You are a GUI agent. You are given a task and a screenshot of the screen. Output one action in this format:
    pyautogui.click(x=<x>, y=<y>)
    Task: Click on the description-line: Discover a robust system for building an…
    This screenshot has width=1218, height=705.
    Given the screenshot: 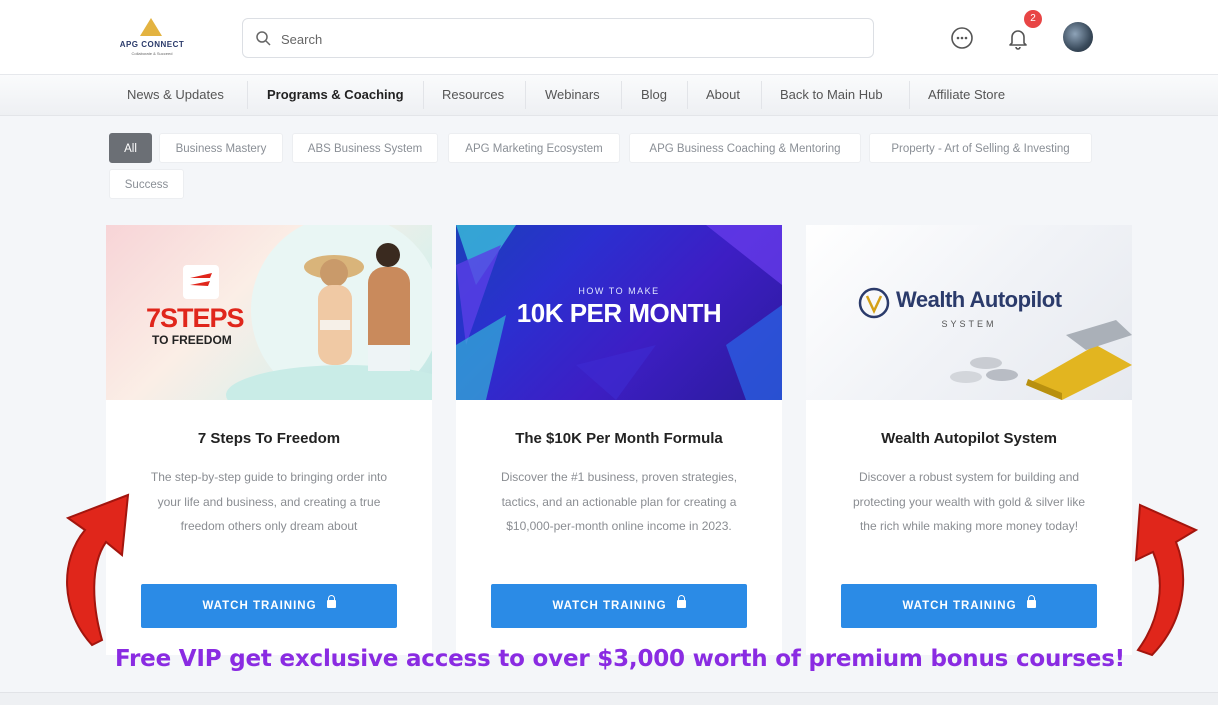 What is the action you would take?
    pyautogui.click(x=969, y=477)
    